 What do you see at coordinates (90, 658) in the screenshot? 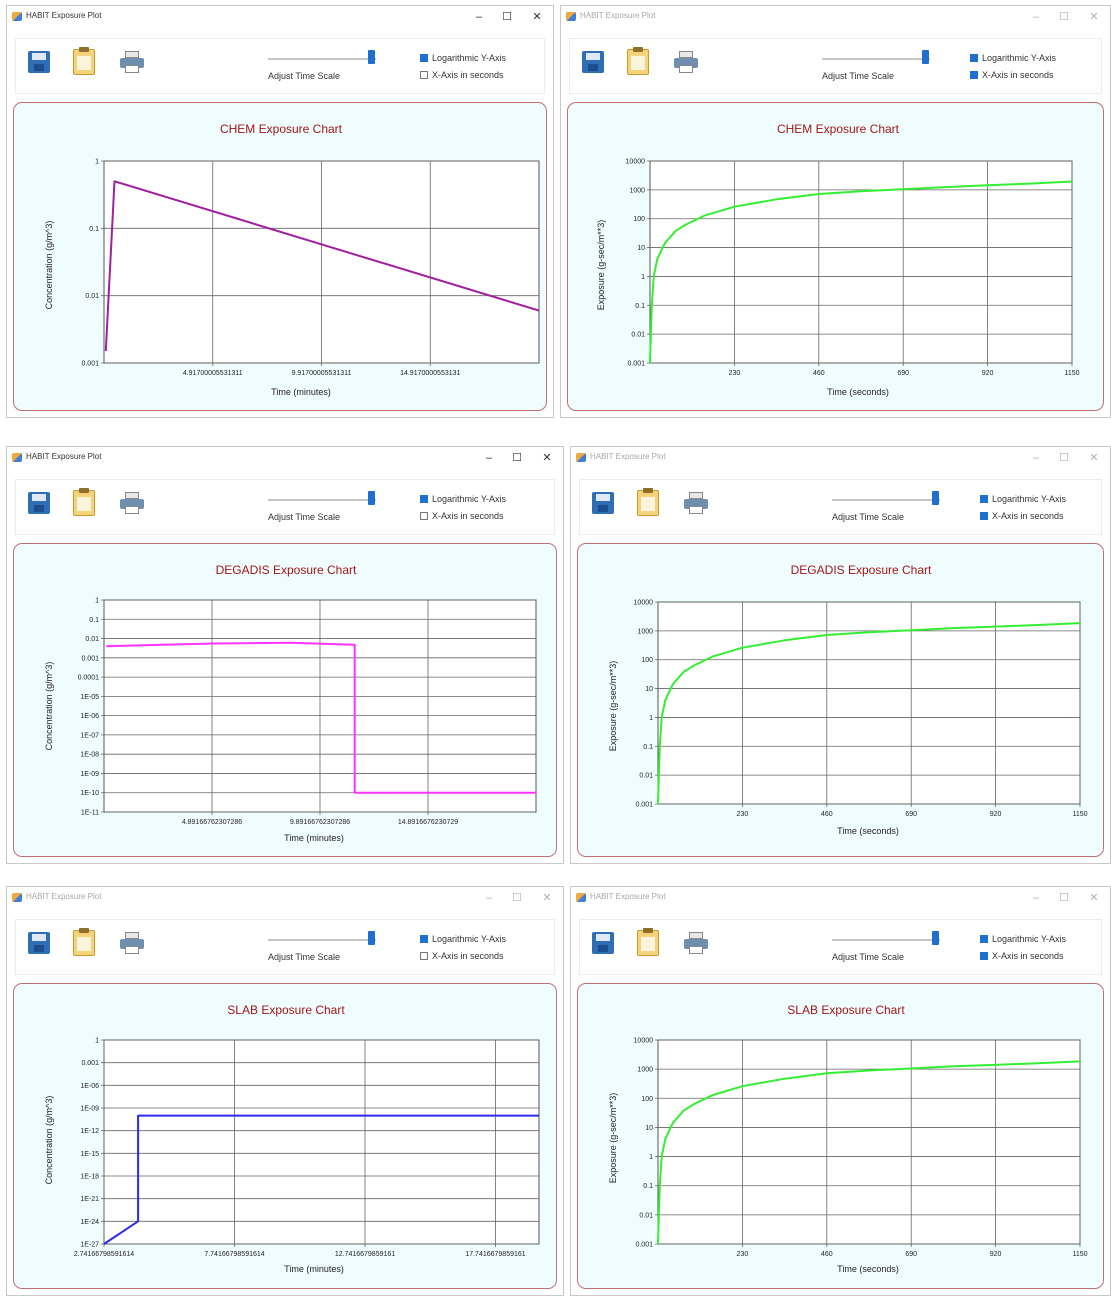
I see `y-tick-label: 0.001` at bounding box center [90, 658].